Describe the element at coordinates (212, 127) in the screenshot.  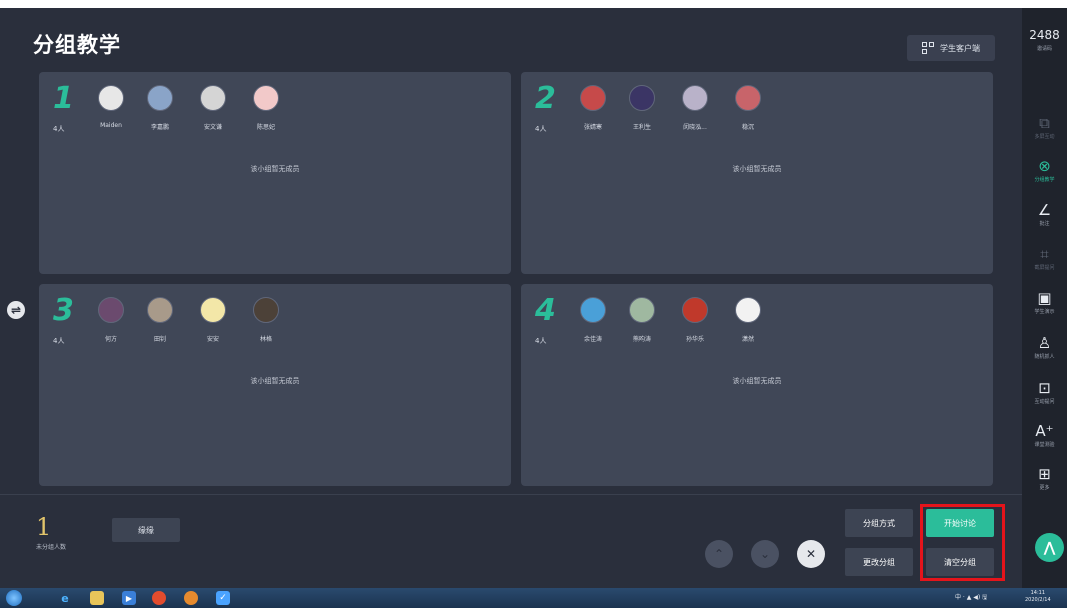
I see `member-name: 安文谦` at that location.